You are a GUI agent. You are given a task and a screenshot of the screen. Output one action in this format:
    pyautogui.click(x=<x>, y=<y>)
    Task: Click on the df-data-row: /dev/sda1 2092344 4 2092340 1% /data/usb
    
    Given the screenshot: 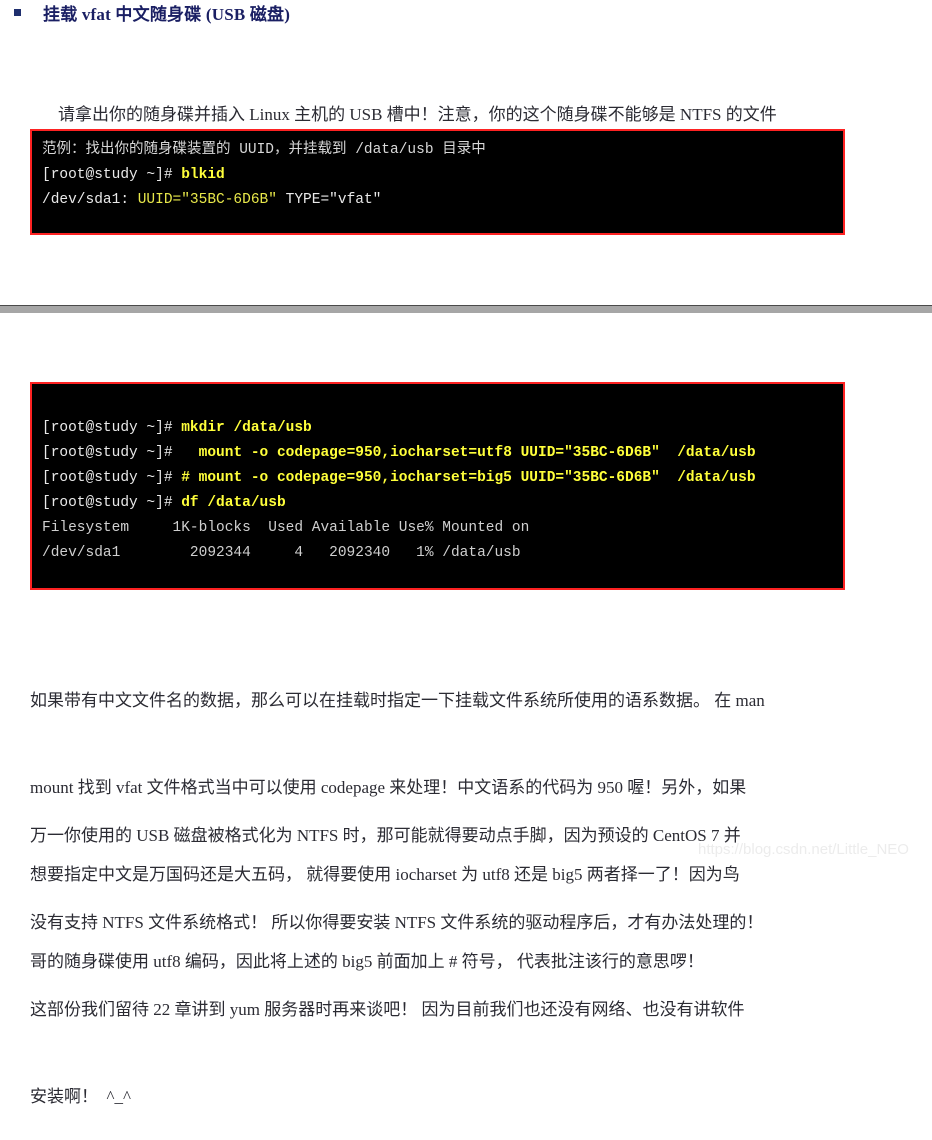 What is the action you would take?
    pyautogui.click(x=281, y=553)
    